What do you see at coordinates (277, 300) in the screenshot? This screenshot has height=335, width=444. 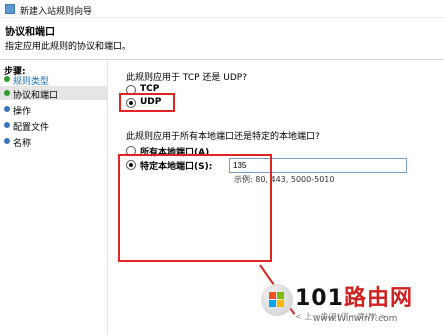 I see `windows-logo-icon` at bounding box center [277, 300].